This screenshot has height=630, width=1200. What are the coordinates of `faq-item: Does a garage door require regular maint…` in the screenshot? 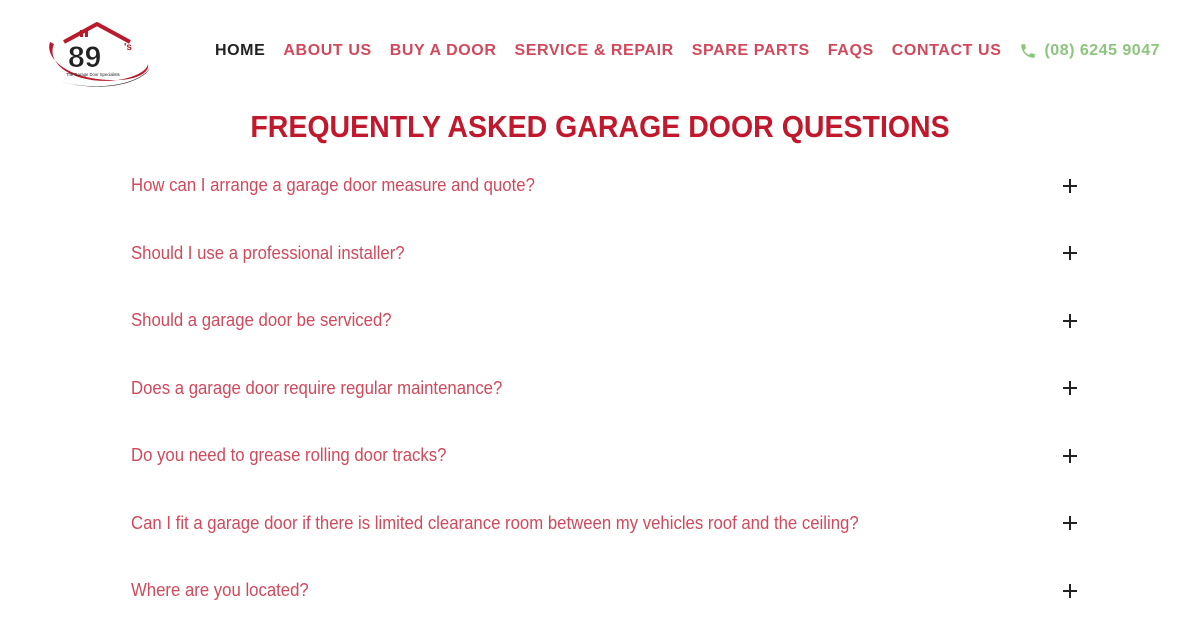 It's located at (605, 389).